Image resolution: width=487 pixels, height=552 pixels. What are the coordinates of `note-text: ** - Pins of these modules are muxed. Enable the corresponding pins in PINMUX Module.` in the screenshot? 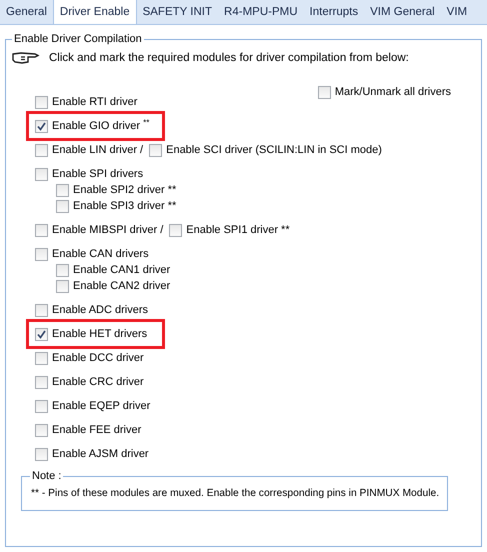 It's located at (235, 494).